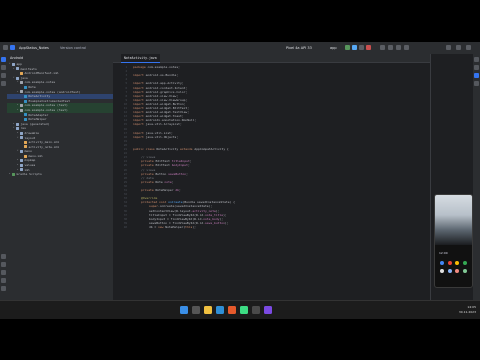  Describe the element at coordinates (157, 182) in the screenshot. I see `code-line: private Note note;` at that location.